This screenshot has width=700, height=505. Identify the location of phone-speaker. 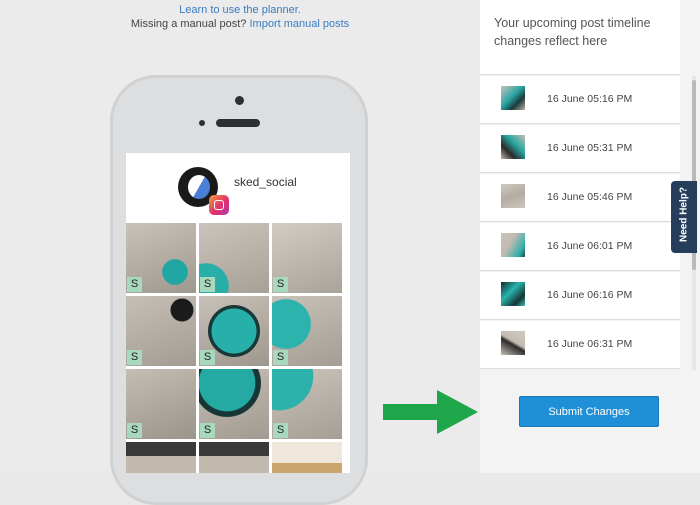
(238, 123).